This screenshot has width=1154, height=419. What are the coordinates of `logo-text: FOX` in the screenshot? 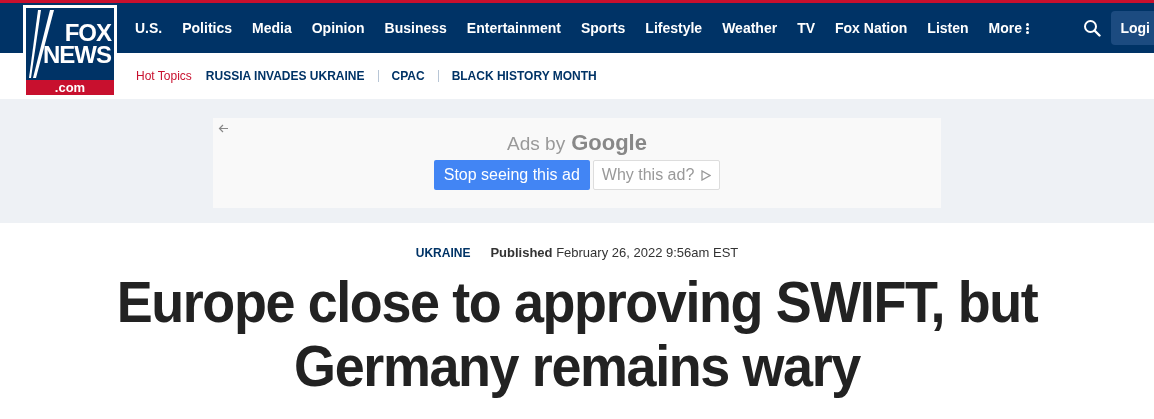 It's located at (87, 33).